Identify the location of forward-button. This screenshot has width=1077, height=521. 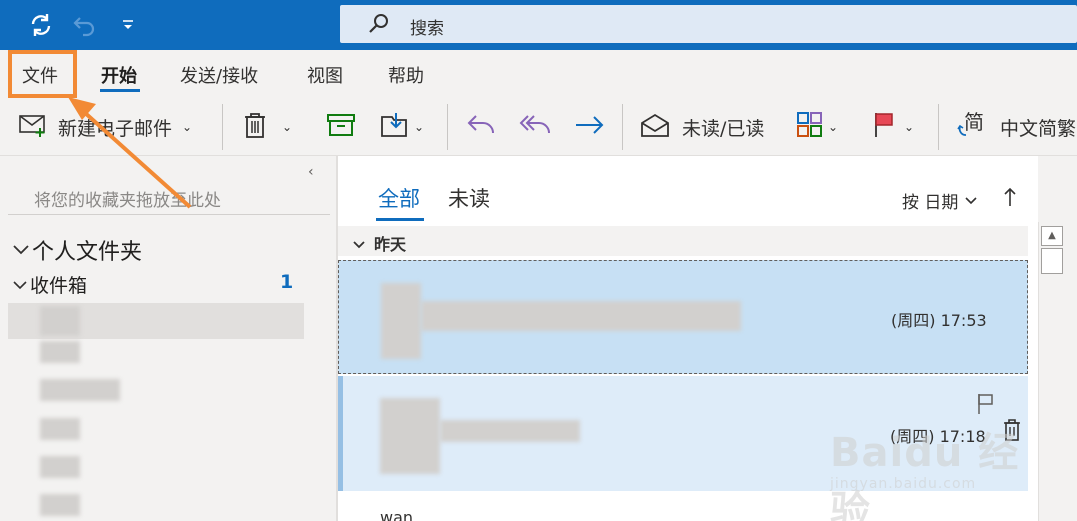
(590, 127).